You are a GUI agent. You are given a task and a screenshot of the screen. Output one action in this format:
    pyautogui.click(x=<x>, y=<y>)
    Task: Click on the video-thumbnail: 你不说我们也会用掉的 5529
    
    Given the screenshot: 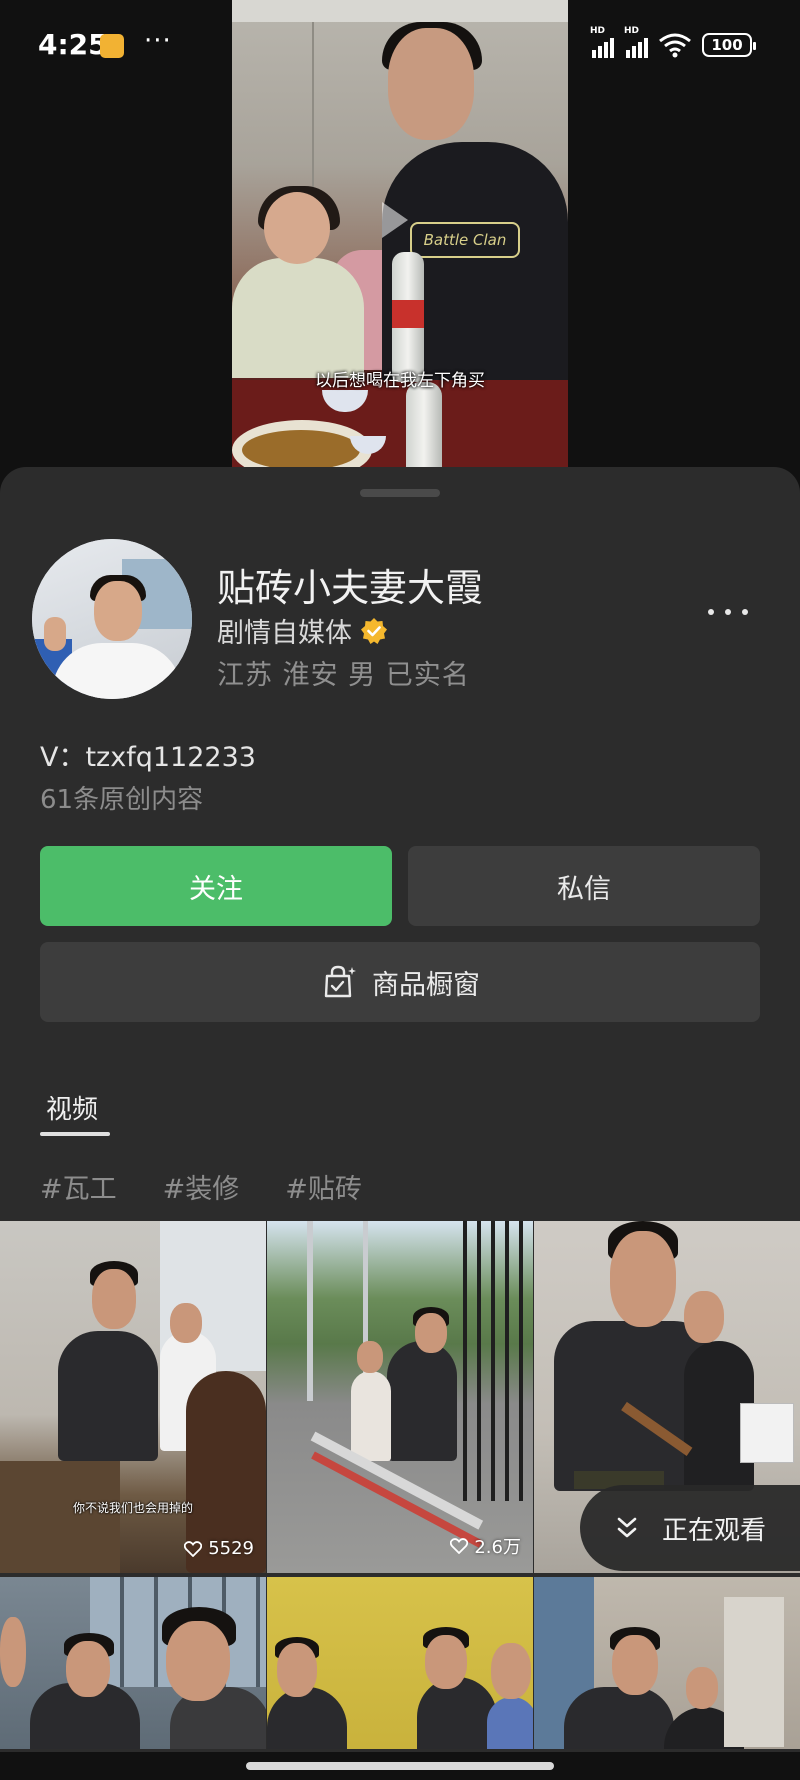 What is the action you would take?
    pyautogui.click(x=133, y=1397)
    